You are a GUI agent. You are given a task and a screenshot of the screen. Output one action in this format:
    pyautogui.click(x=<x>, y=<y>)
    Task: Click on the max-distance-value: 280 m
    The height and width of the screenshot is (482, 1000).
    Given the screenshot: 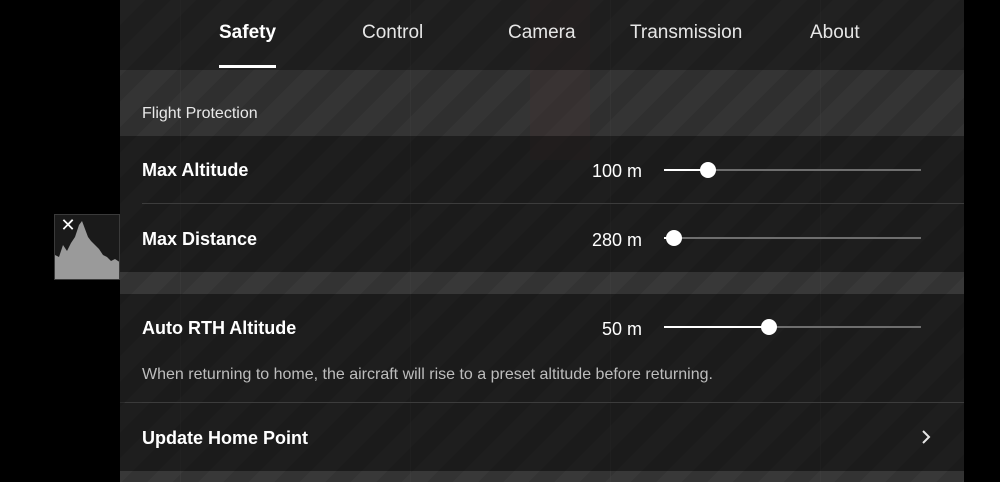 What is the action you would take?
    pyautogui.click(x=616, y=240)
    